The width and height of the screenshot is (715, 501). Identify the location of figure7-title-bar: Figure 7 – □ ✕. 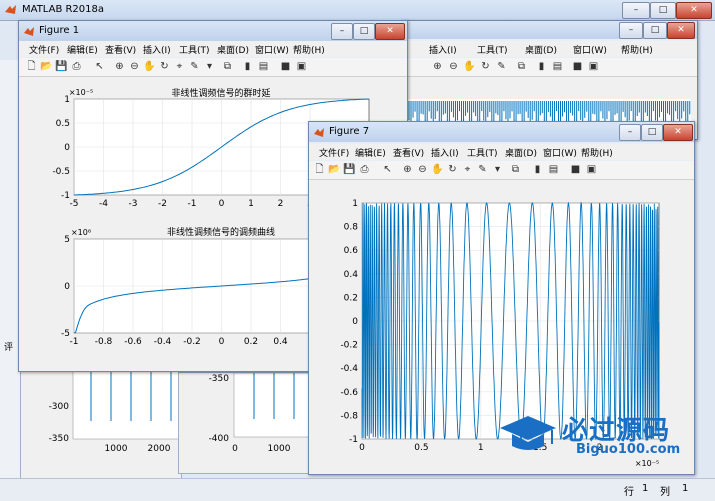
(501, 132).